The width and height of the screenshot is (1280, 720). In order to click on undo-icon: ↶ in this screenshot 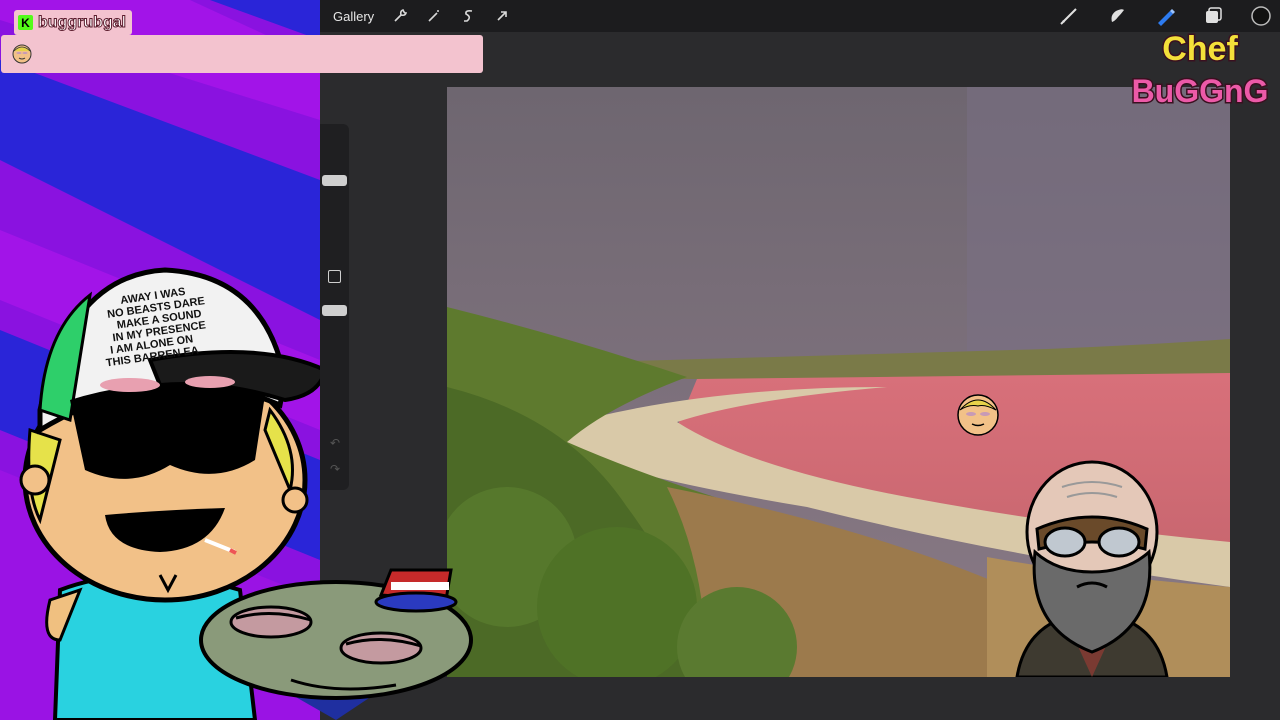, I will do `click(335, 443)`.